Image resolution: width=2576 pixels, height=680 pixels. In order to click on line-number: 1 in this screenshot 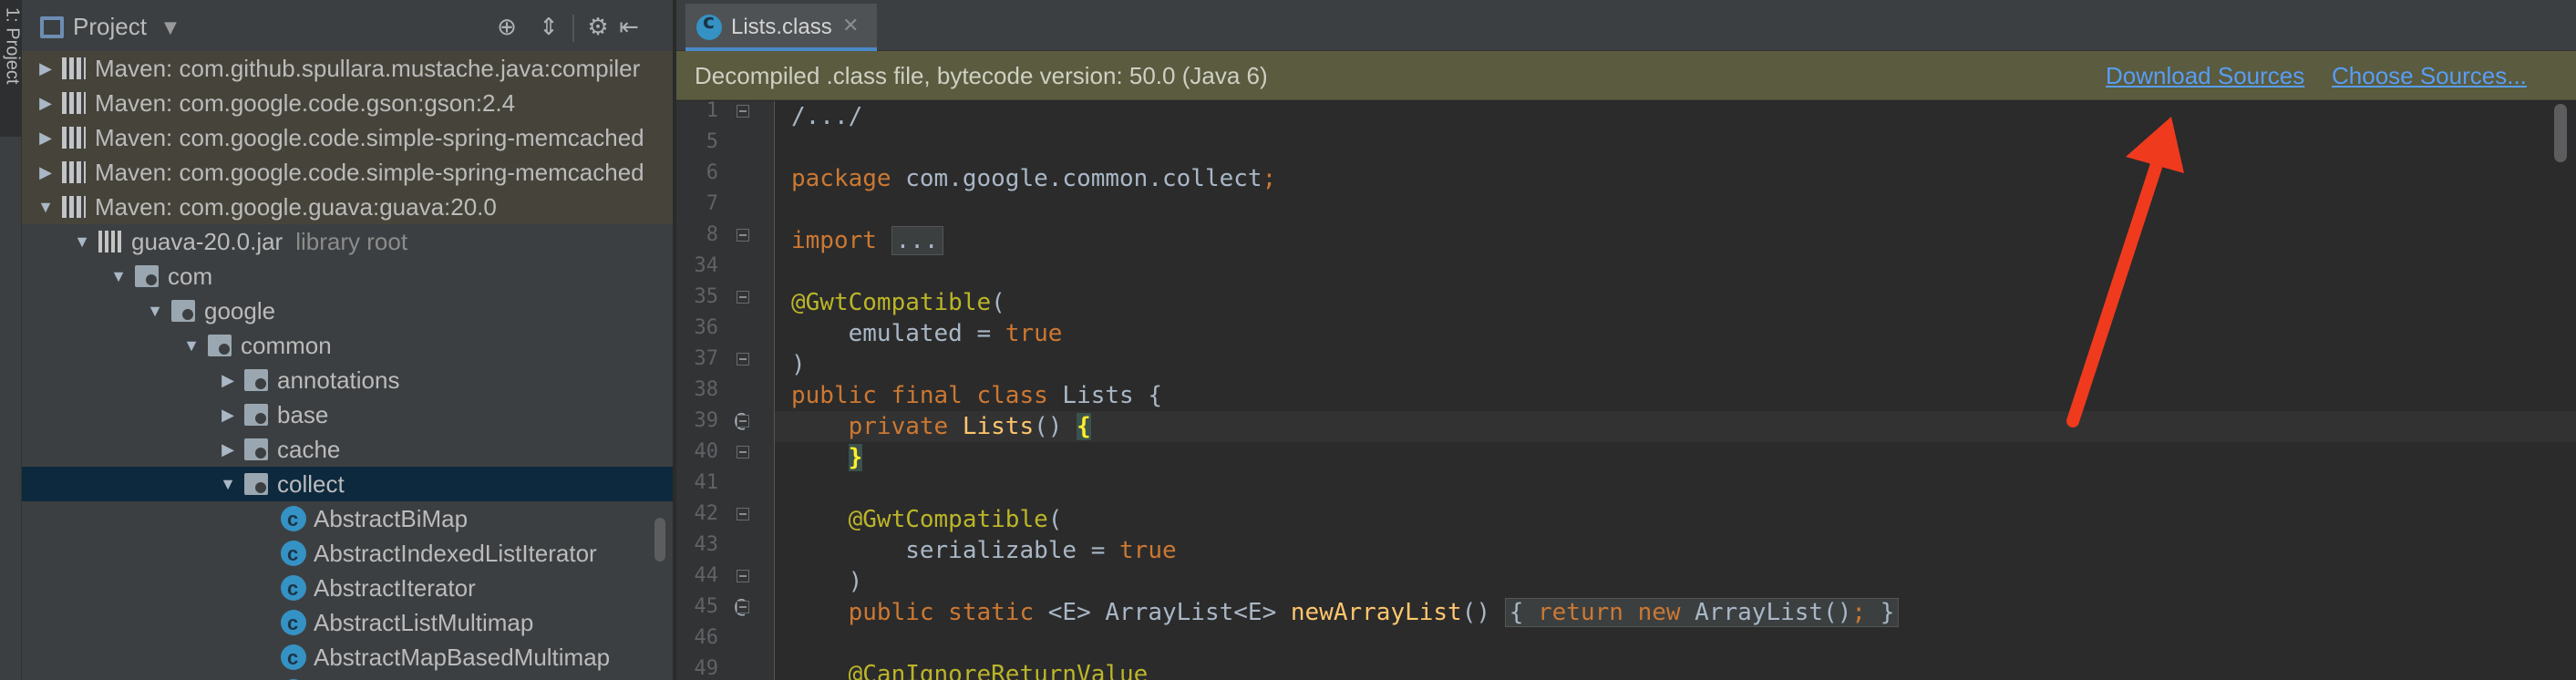, I will do `click(712, 111)`.